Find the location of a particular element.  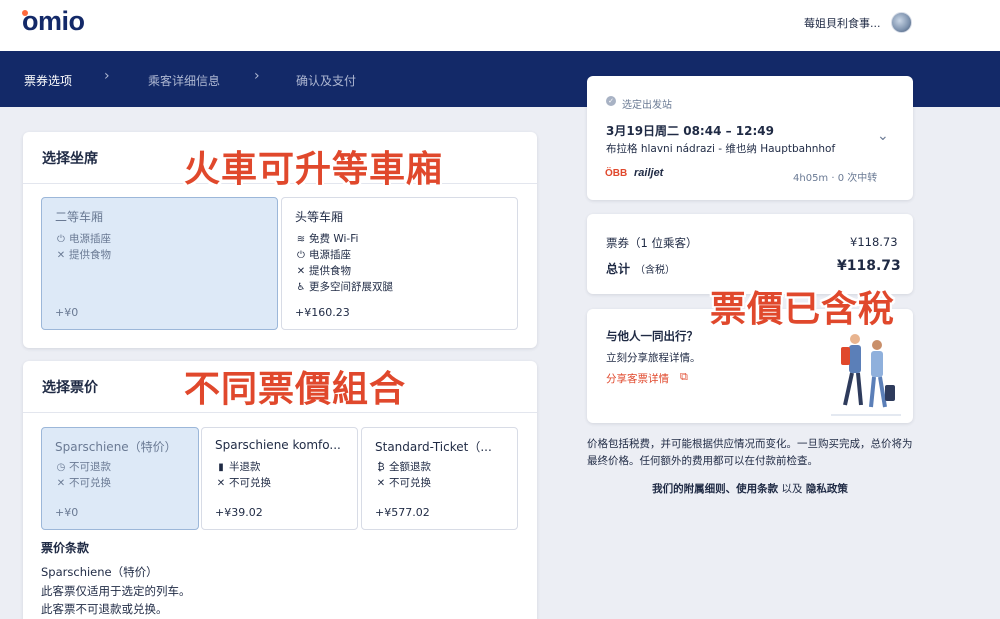

feature-item: ▮ 半退款 is located at coordinates (237, 466).